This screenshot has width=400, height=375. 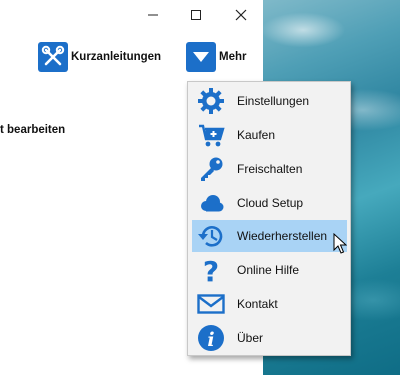 What do you see at coordinates (269, 338) in the screenshot?
I see `menu-item-about: i Über` at bounding box center [269, 338].